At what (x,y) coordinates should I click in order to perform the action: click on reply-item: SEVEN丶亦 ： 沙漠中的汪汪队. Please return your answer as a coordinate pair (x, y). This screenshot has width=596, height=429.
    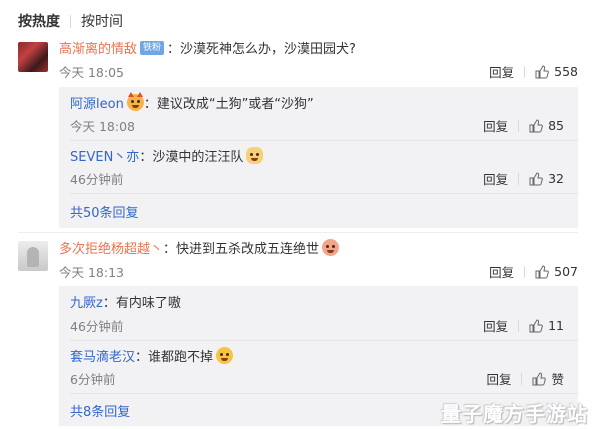
    Looking at the image, I should click on (167, 155).